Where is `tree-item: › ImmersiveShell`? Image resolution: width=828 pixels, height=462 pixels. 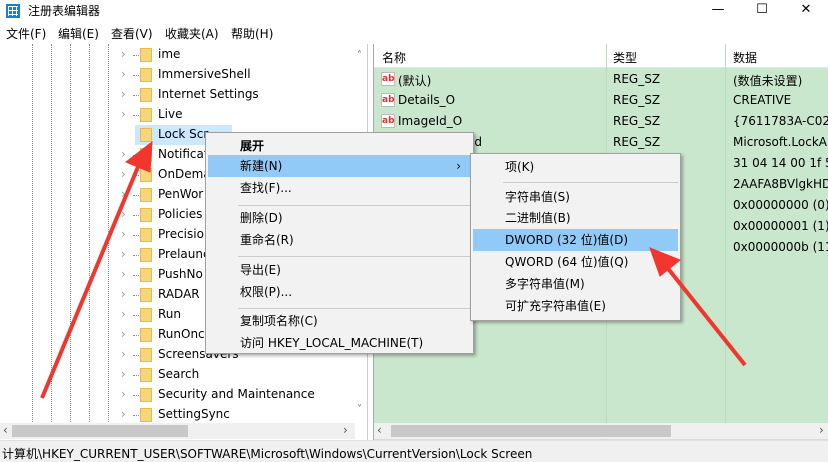 tree-item: › ImmersiveShell is located at coordinates (177, 75).